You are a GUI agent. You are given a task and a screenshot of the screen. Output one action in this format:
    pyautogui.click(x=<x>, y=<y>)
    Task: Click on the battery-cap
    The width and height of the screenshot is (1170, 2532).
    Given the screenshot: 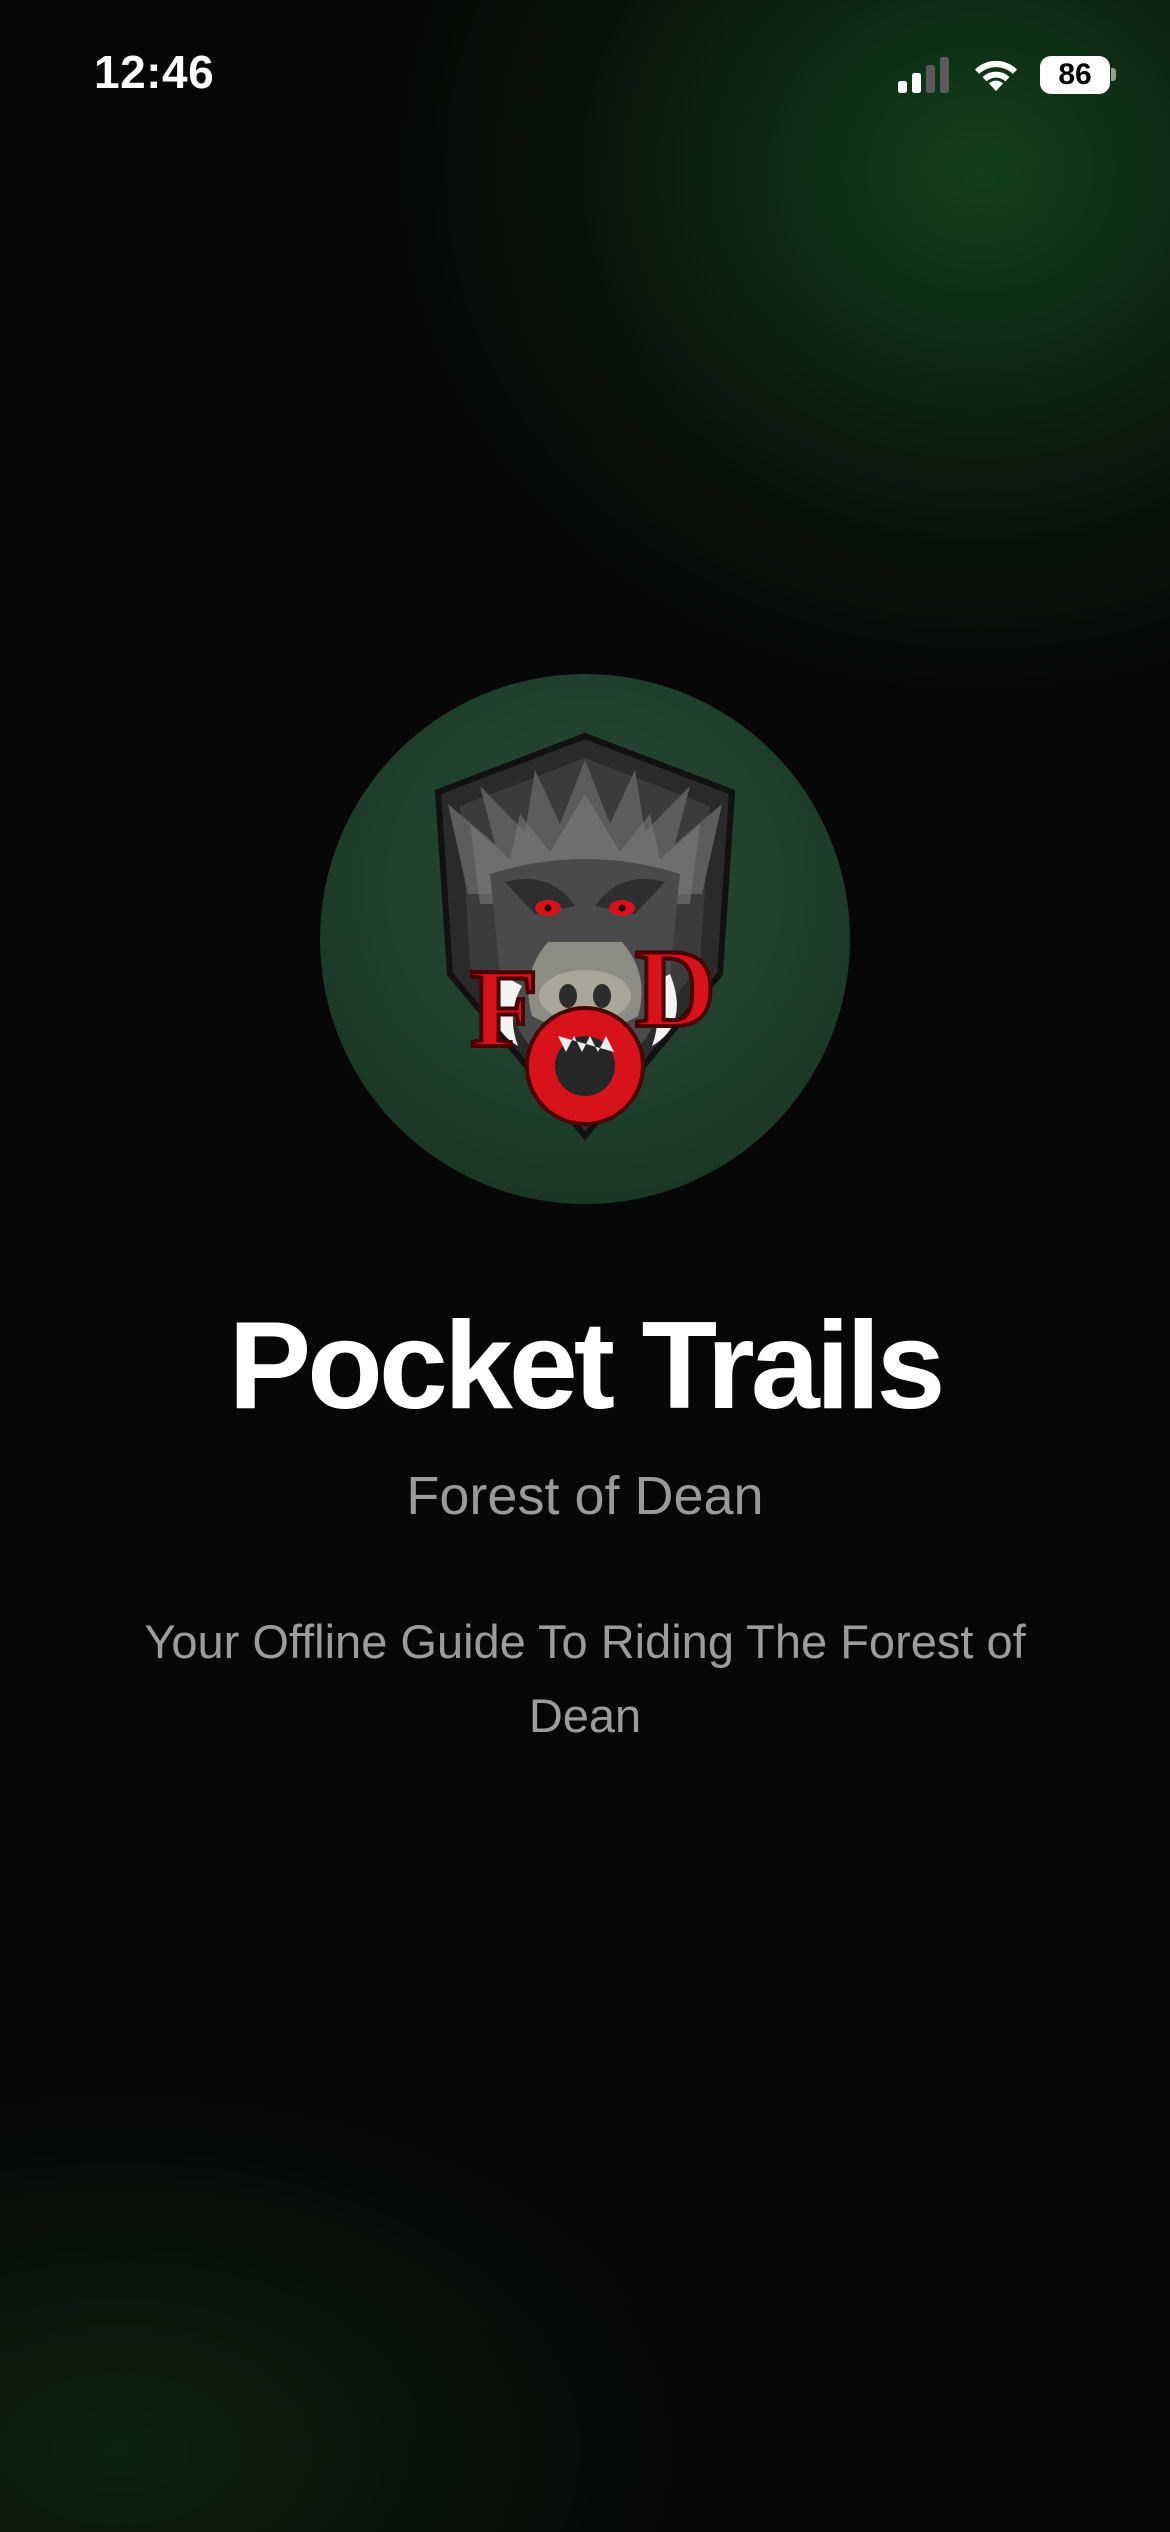 What is the action you would take?
    pyautogui.click(x=1113, y=74)
    